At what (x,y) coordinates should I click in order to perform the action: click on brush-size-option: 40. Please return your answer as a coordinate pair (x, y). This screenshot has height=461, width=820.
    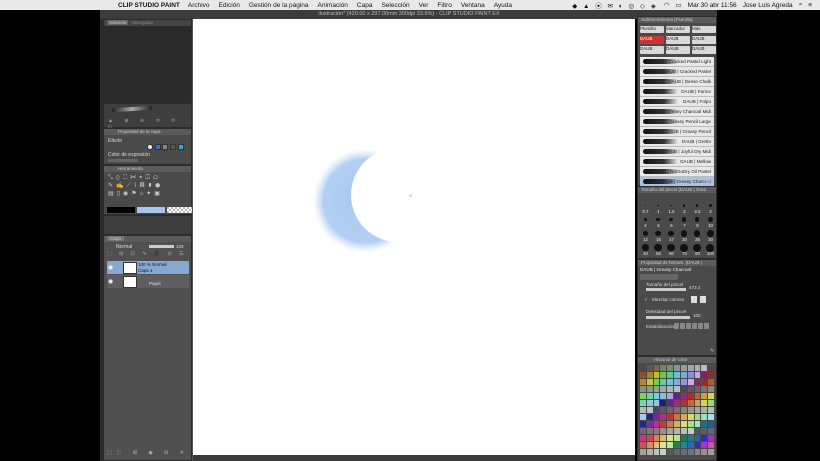
    Looking at the image, I should click on (645, 250).